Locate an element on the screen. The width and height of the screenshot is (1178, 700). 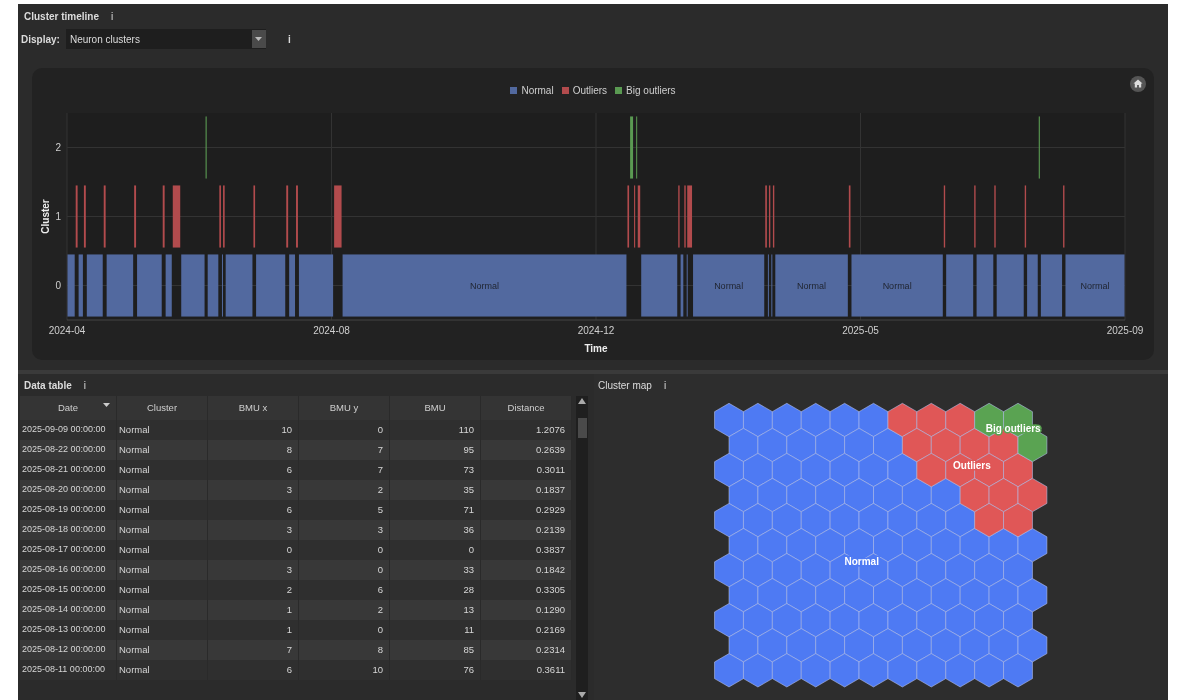
scrollbar-thumb is located at coordinates (582, 428).